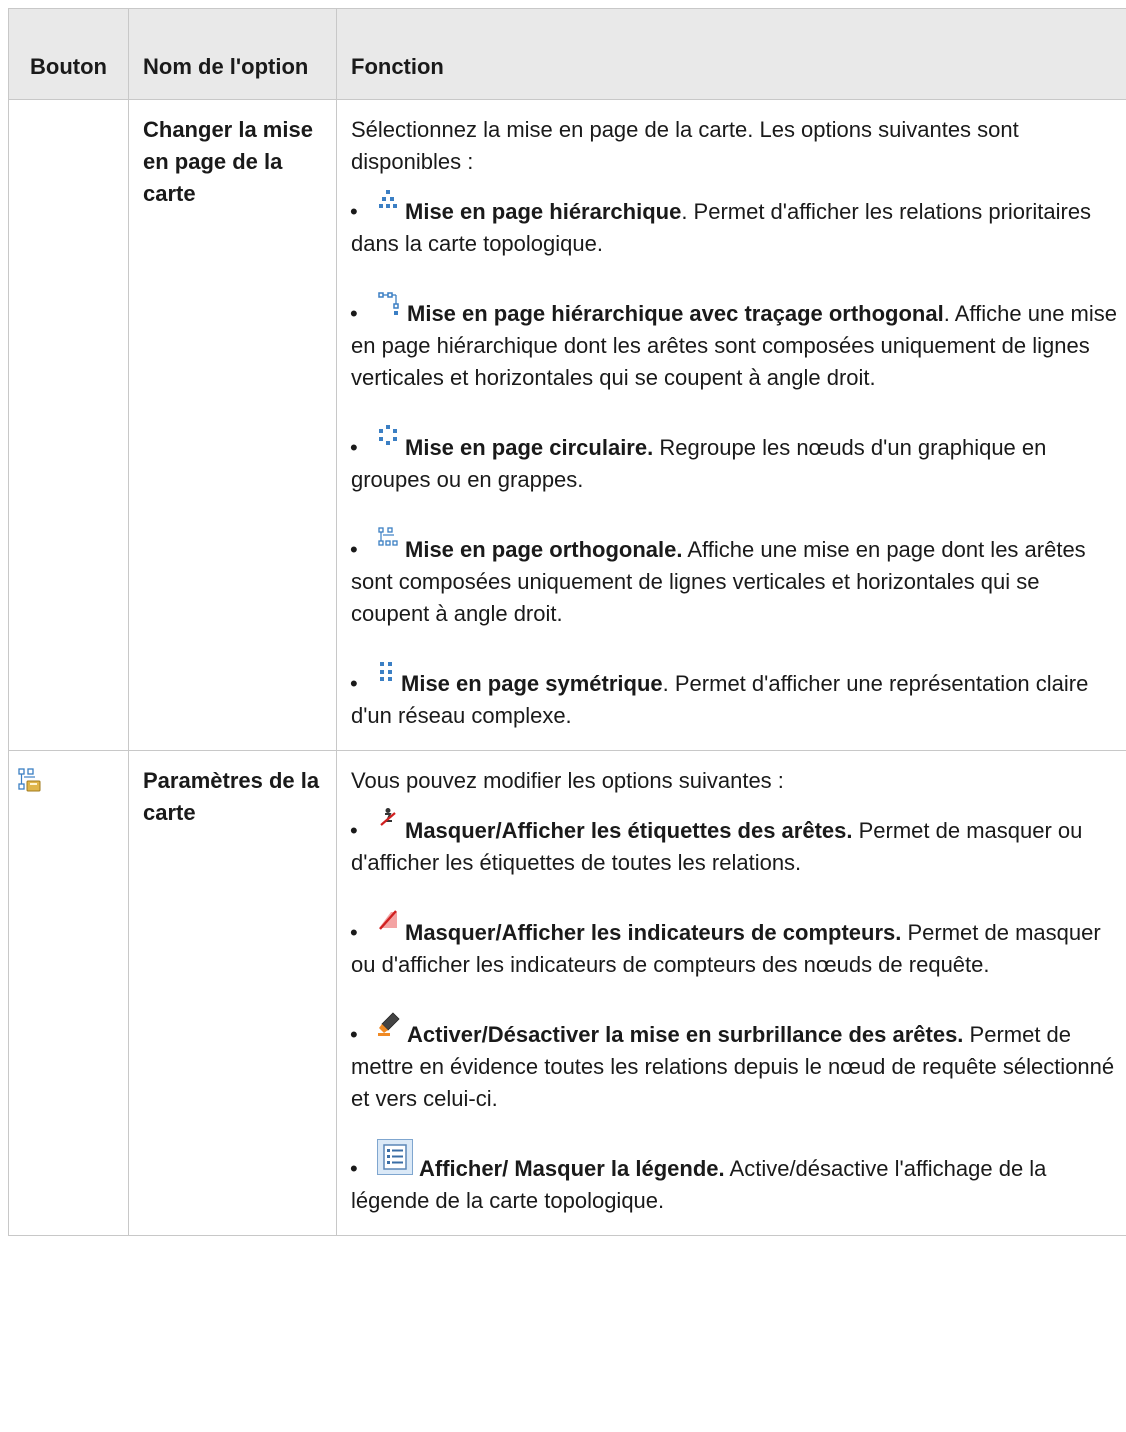  Describe the element at coordinates (232, 54) in the screenshot. I see `header-nom-option: Nom de l'option` at that location.